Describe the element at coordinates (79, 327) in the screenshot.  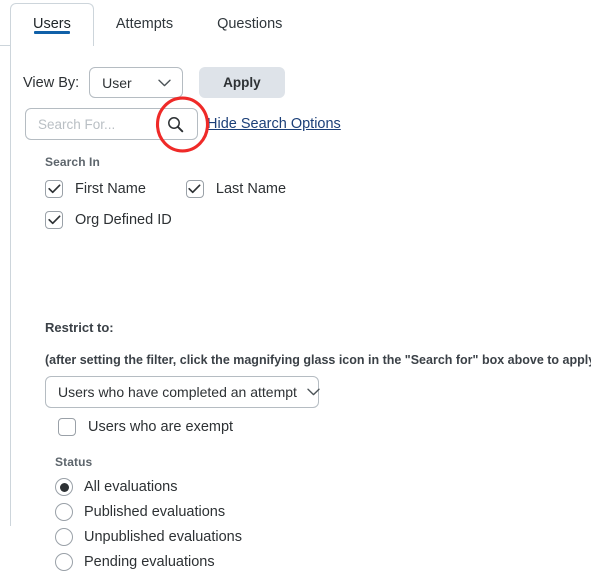
I see `restrict-to-title: Restrict to:` at that location.